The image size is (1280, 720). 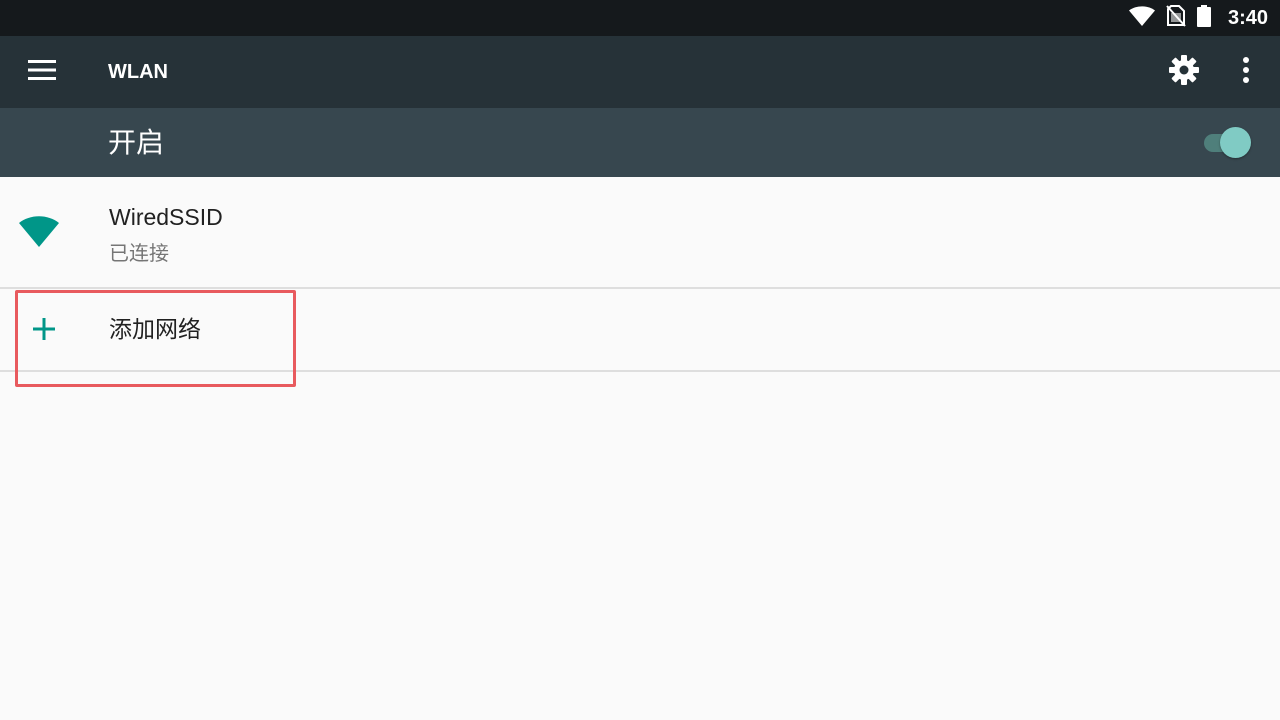 What do you see at coordinates (640, 142) in the screenshot?
I see `wlan-switch-bar: 开启` at bounding box center [640, 142].